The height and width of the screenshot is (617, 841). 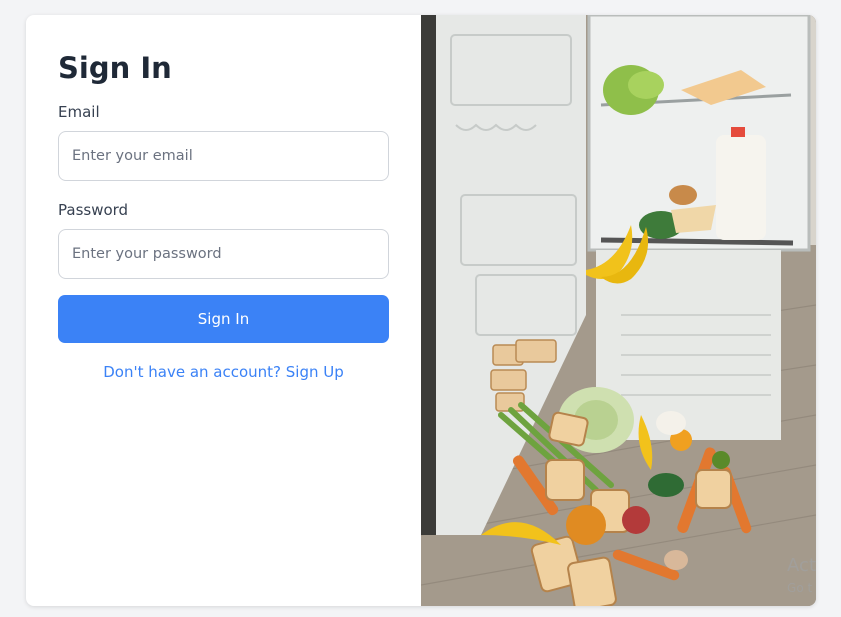 I want to click on watermark-line-2: Go t, so click(x=800, y=588).